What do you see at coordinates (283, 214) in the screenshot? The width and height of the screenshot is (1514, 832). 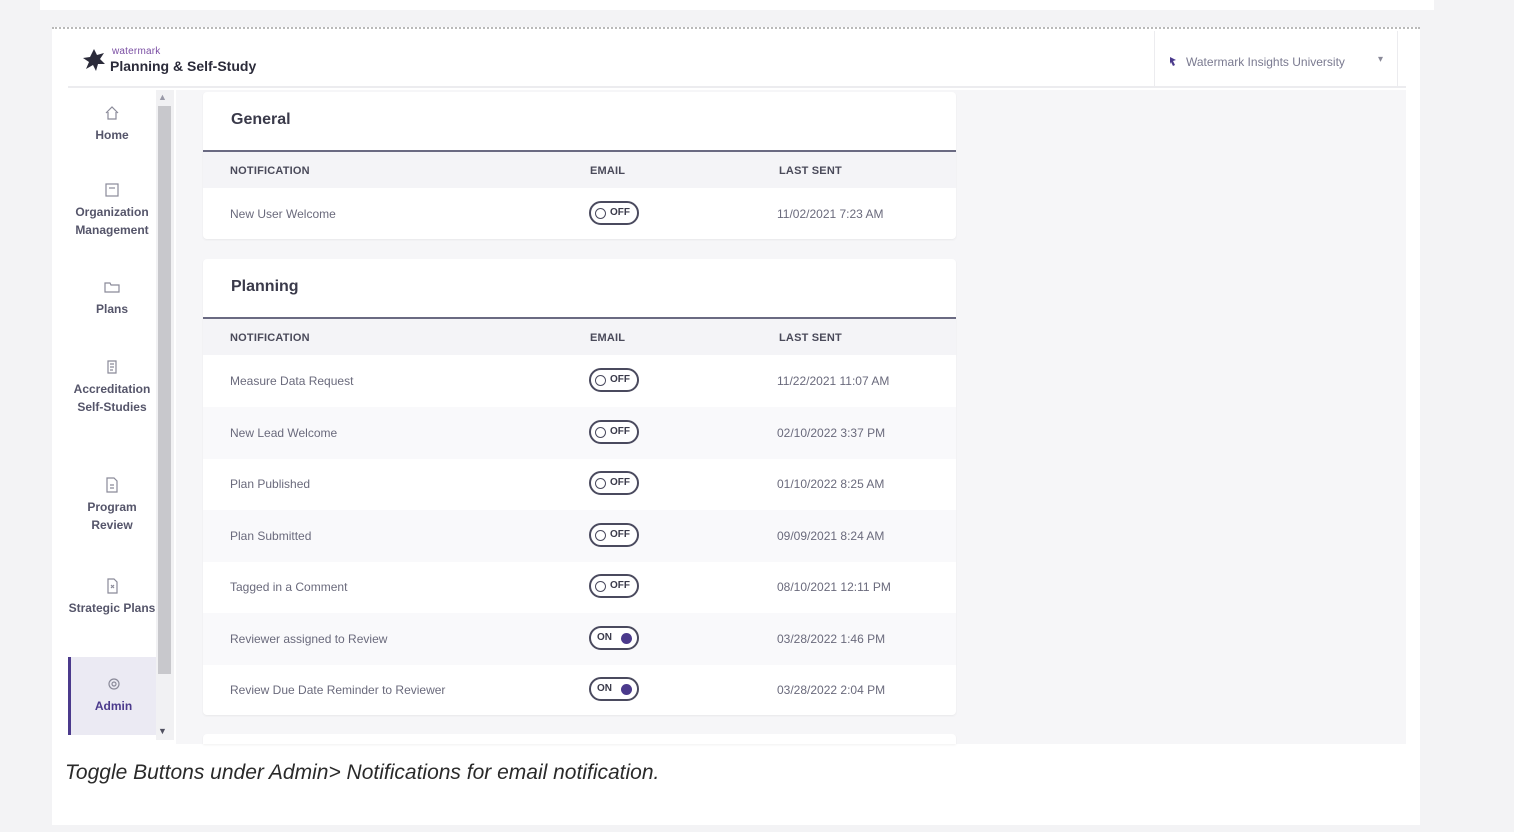 I see `notification-name: New User Welcome` at bounding box center [283, 214].